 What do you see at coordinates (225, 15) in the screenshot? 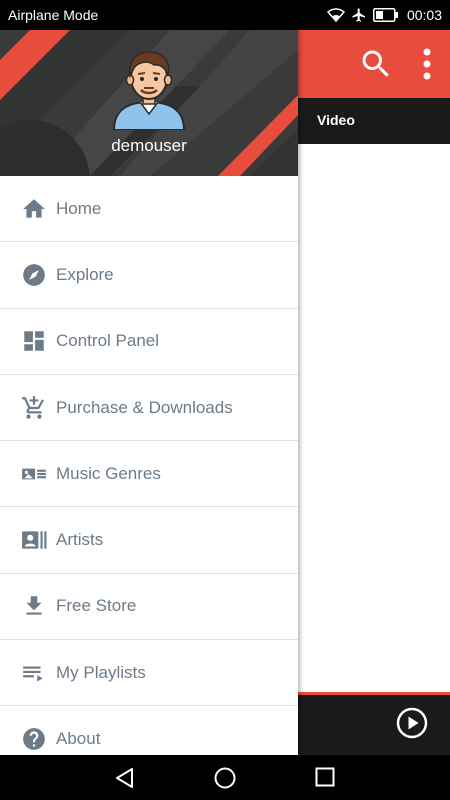
I see `status-bar: Airplane Mode 00:03` at bounding box center [225, 15].